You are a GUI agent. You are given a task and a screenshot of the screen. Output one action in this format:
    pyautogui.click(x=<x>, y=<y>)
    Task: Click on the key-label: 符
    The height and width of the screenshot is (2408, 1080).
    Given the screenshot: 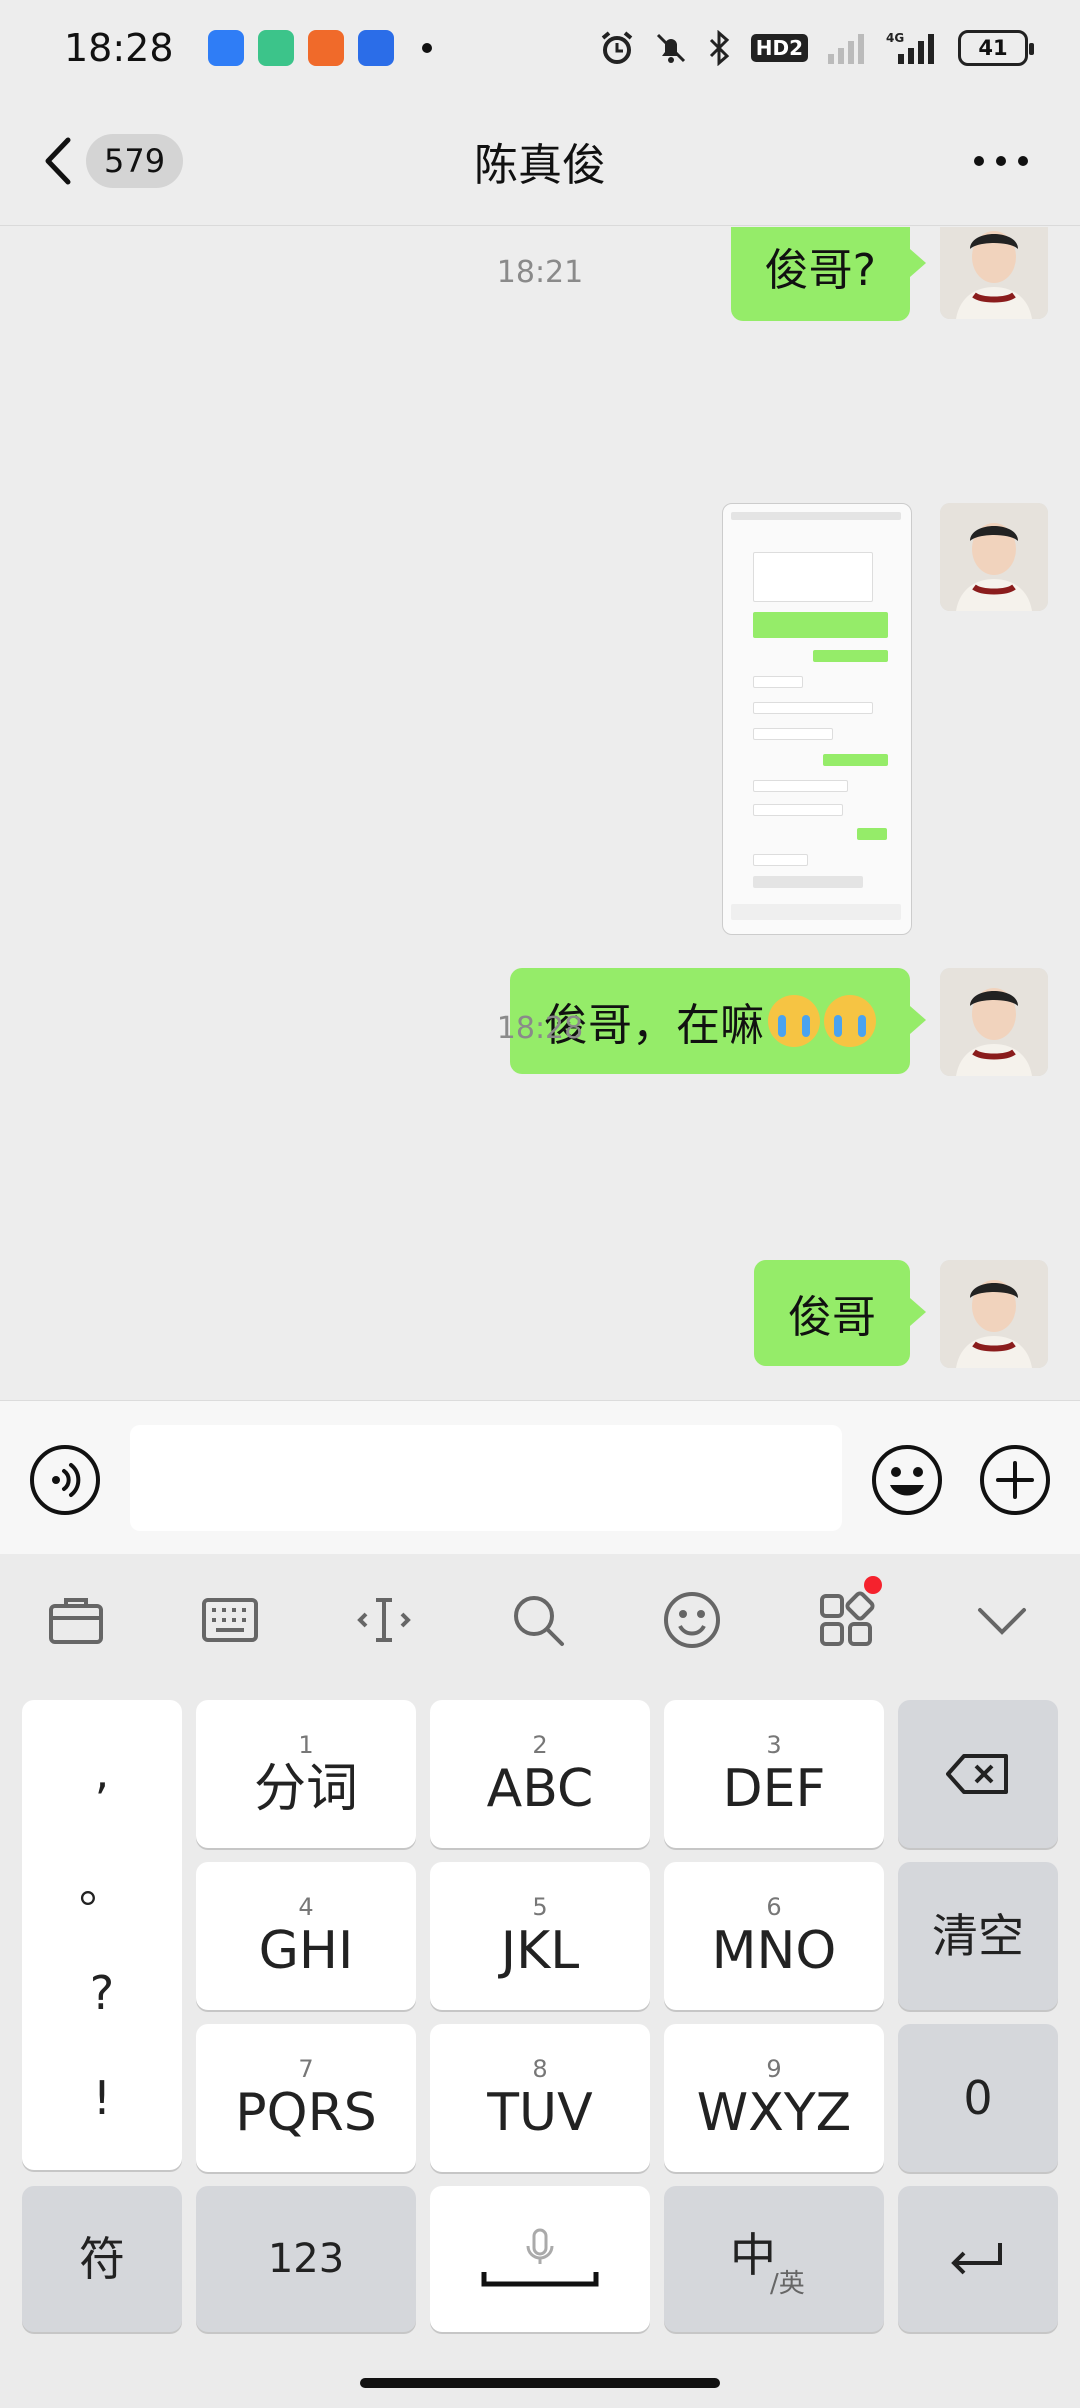 What is the action you would take?
    pyautogui.click(x=102, y=2259)
    